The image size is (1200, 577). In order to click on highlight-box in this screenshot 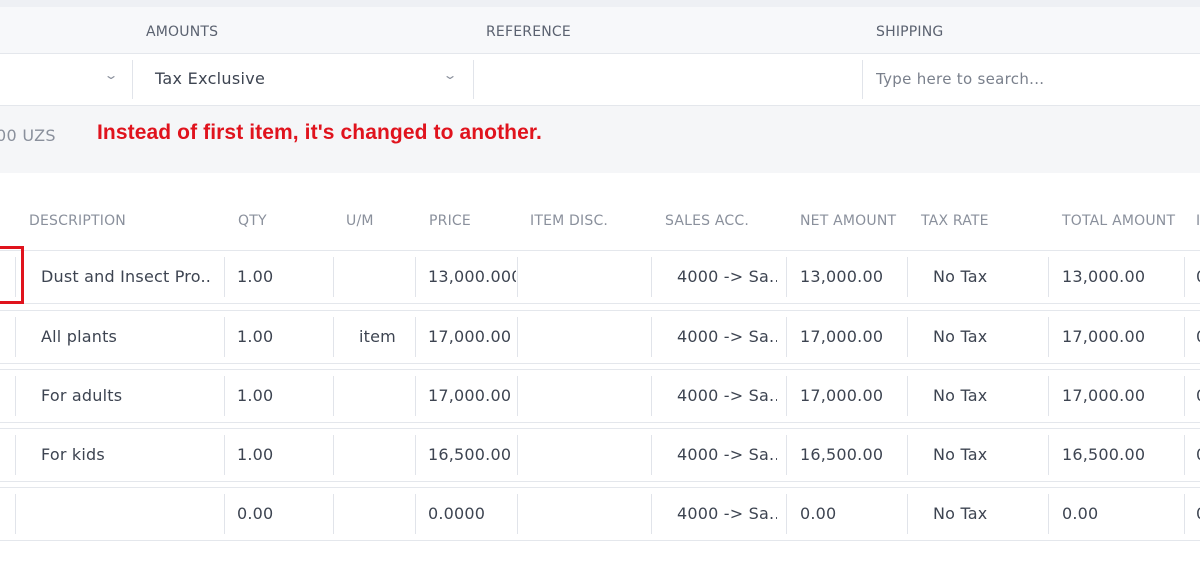, I will do `click(12, 275)`.